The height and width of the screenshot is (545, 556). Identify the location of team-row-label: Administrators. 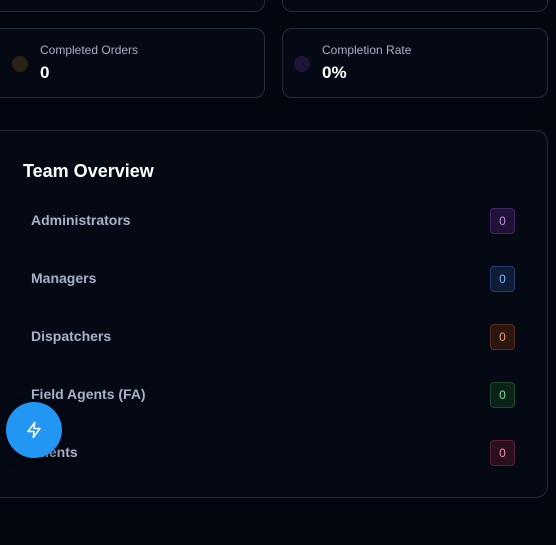
(81, 220).